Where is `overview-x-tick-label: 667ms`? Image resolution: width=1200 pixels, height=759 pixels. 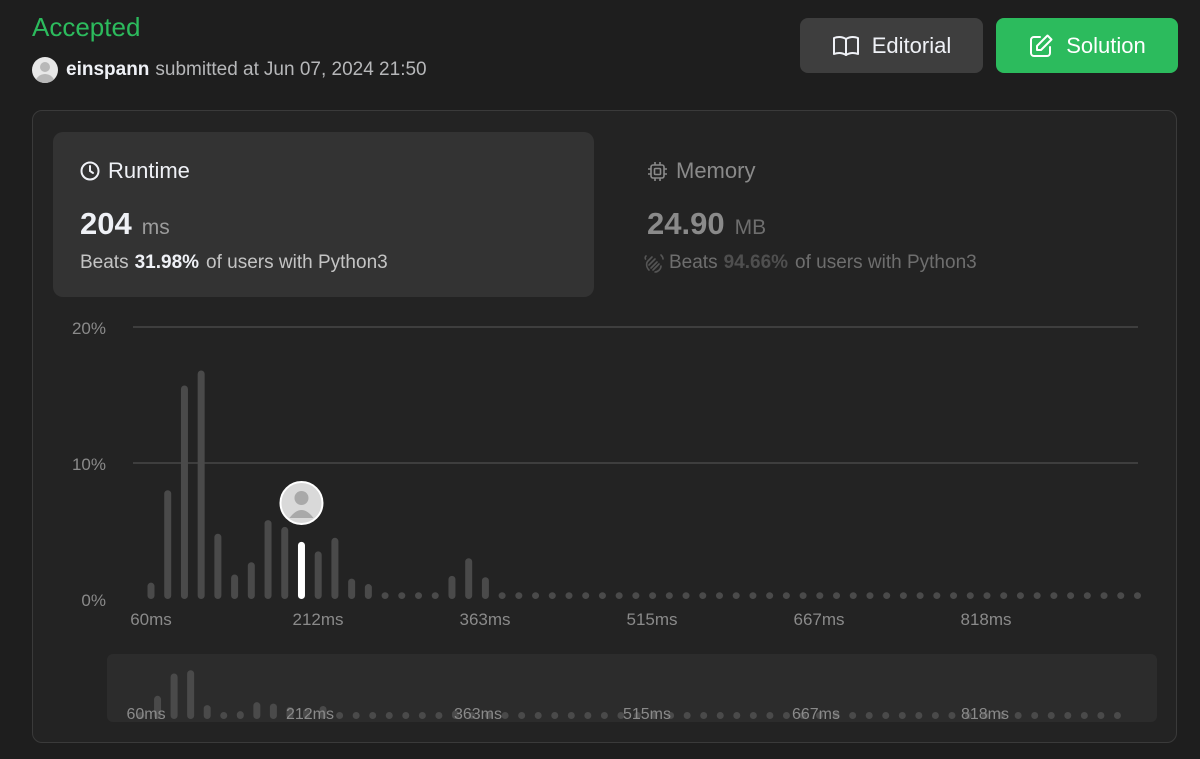 overview-x-tick-label: 667ms is located at coordinates (816, 714).